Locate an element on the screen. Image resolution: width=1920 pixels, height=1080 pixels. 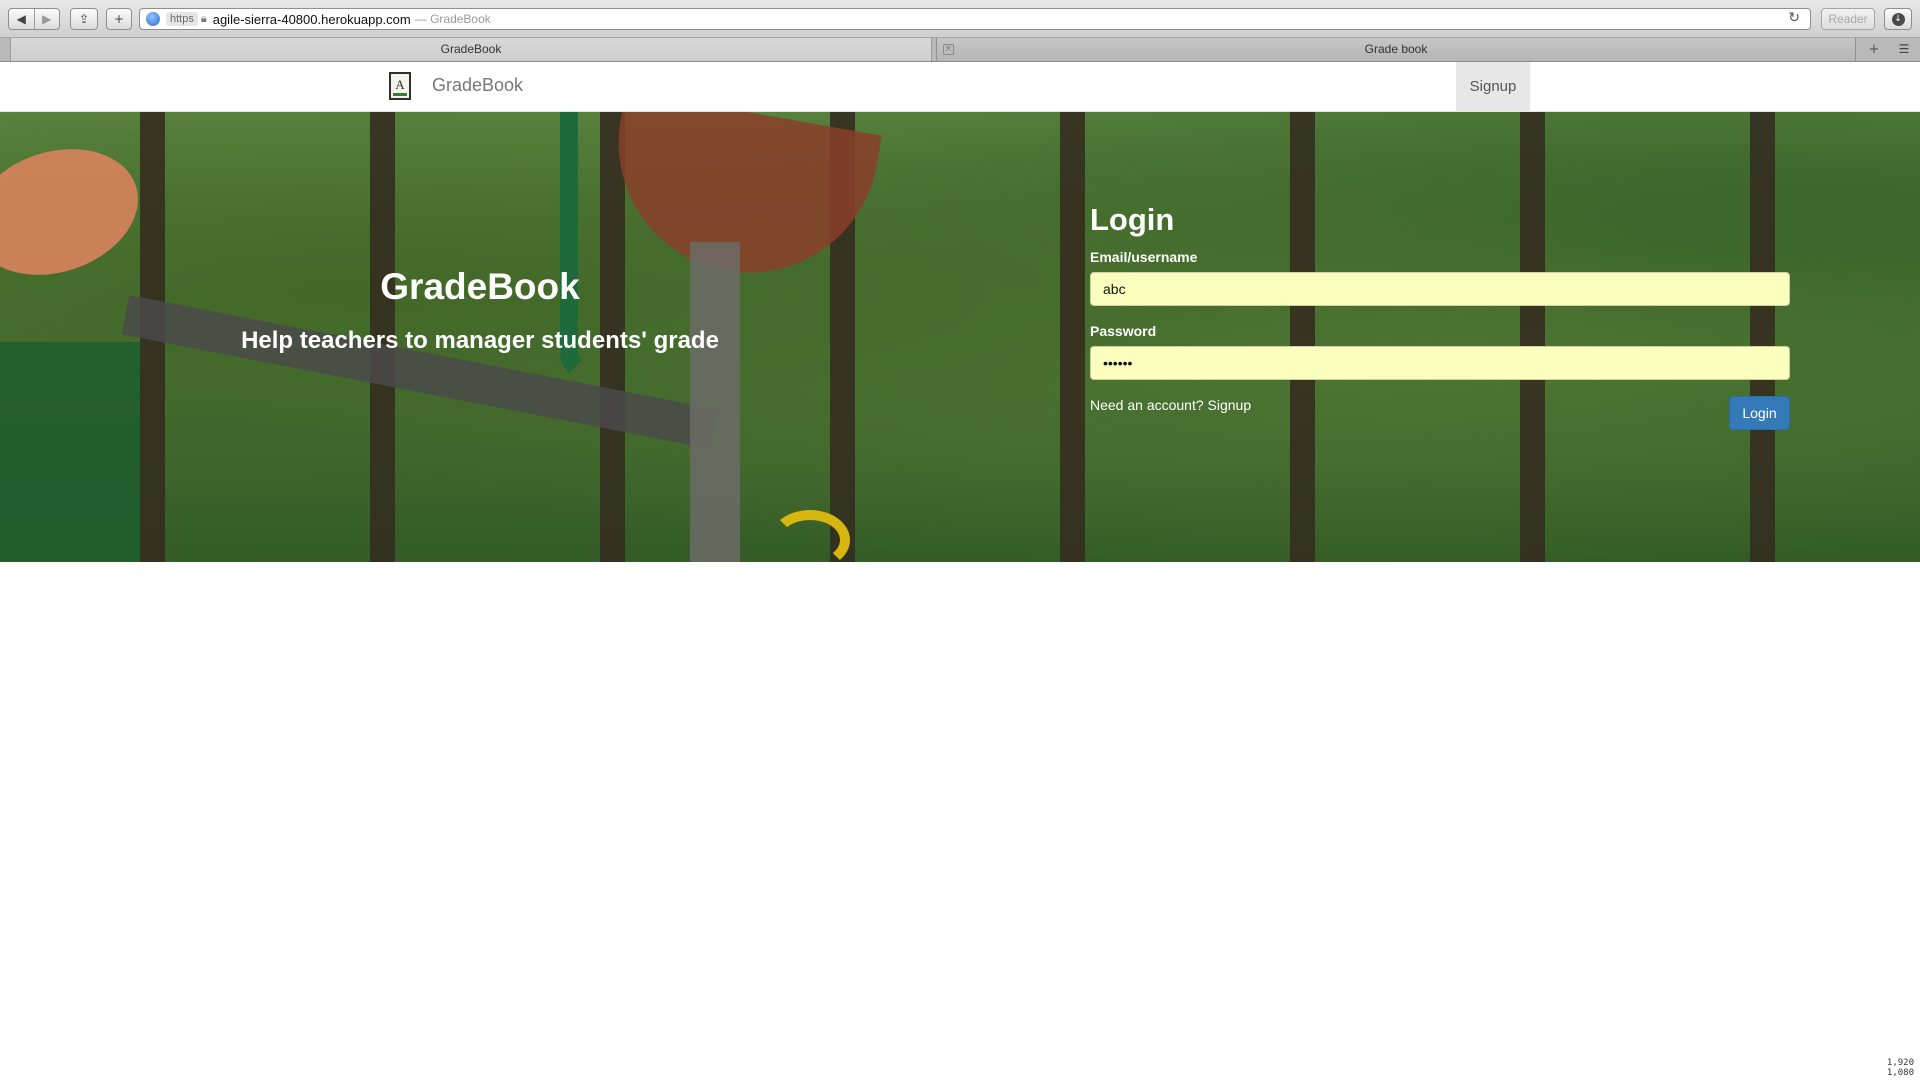
share-icon: ⇪ is located at coordinates (84, 19).